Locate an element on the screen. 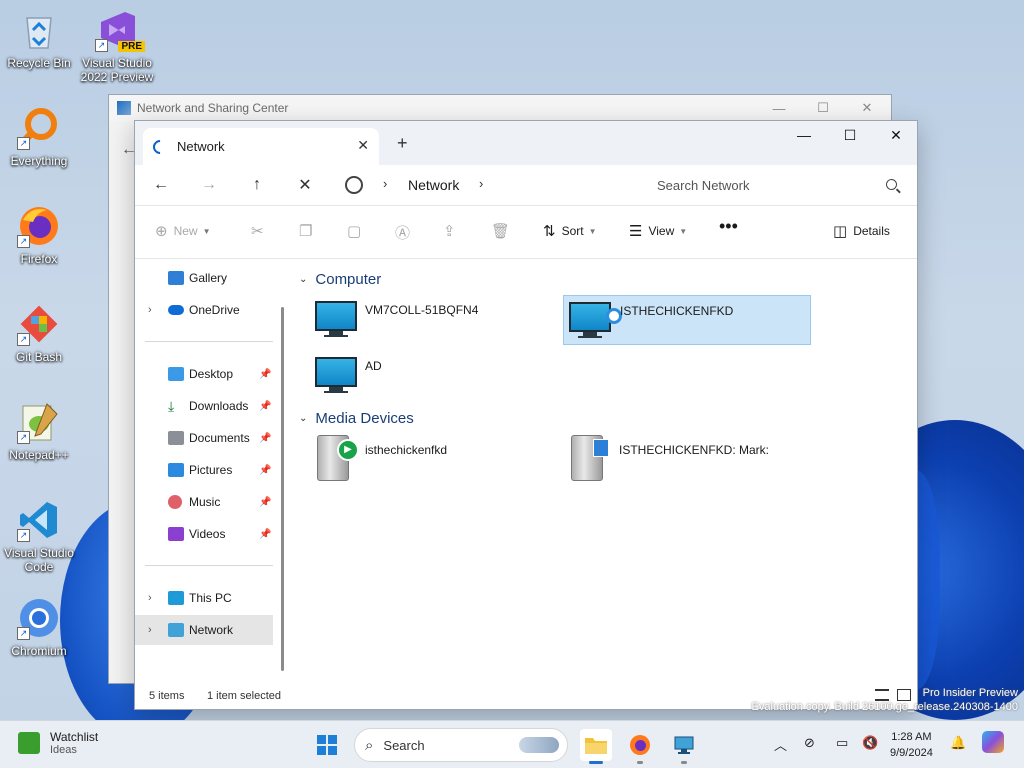 This screenshot has height=768, width=1024. network-computer-item: ISTHECHICKENFKD is located at coordinates (687, 320).